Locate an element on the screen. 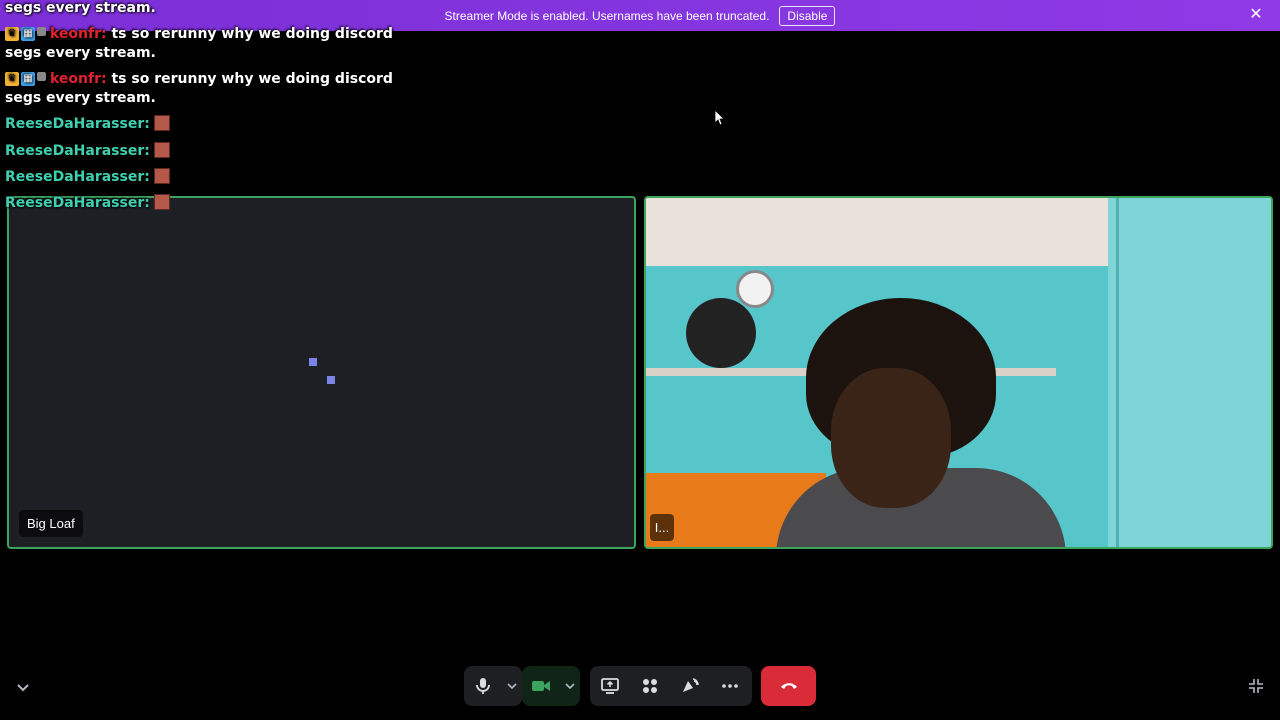 This screenshot has height=720, width=1280. mouse-cursor-icon is located at coordinates (720, 118).